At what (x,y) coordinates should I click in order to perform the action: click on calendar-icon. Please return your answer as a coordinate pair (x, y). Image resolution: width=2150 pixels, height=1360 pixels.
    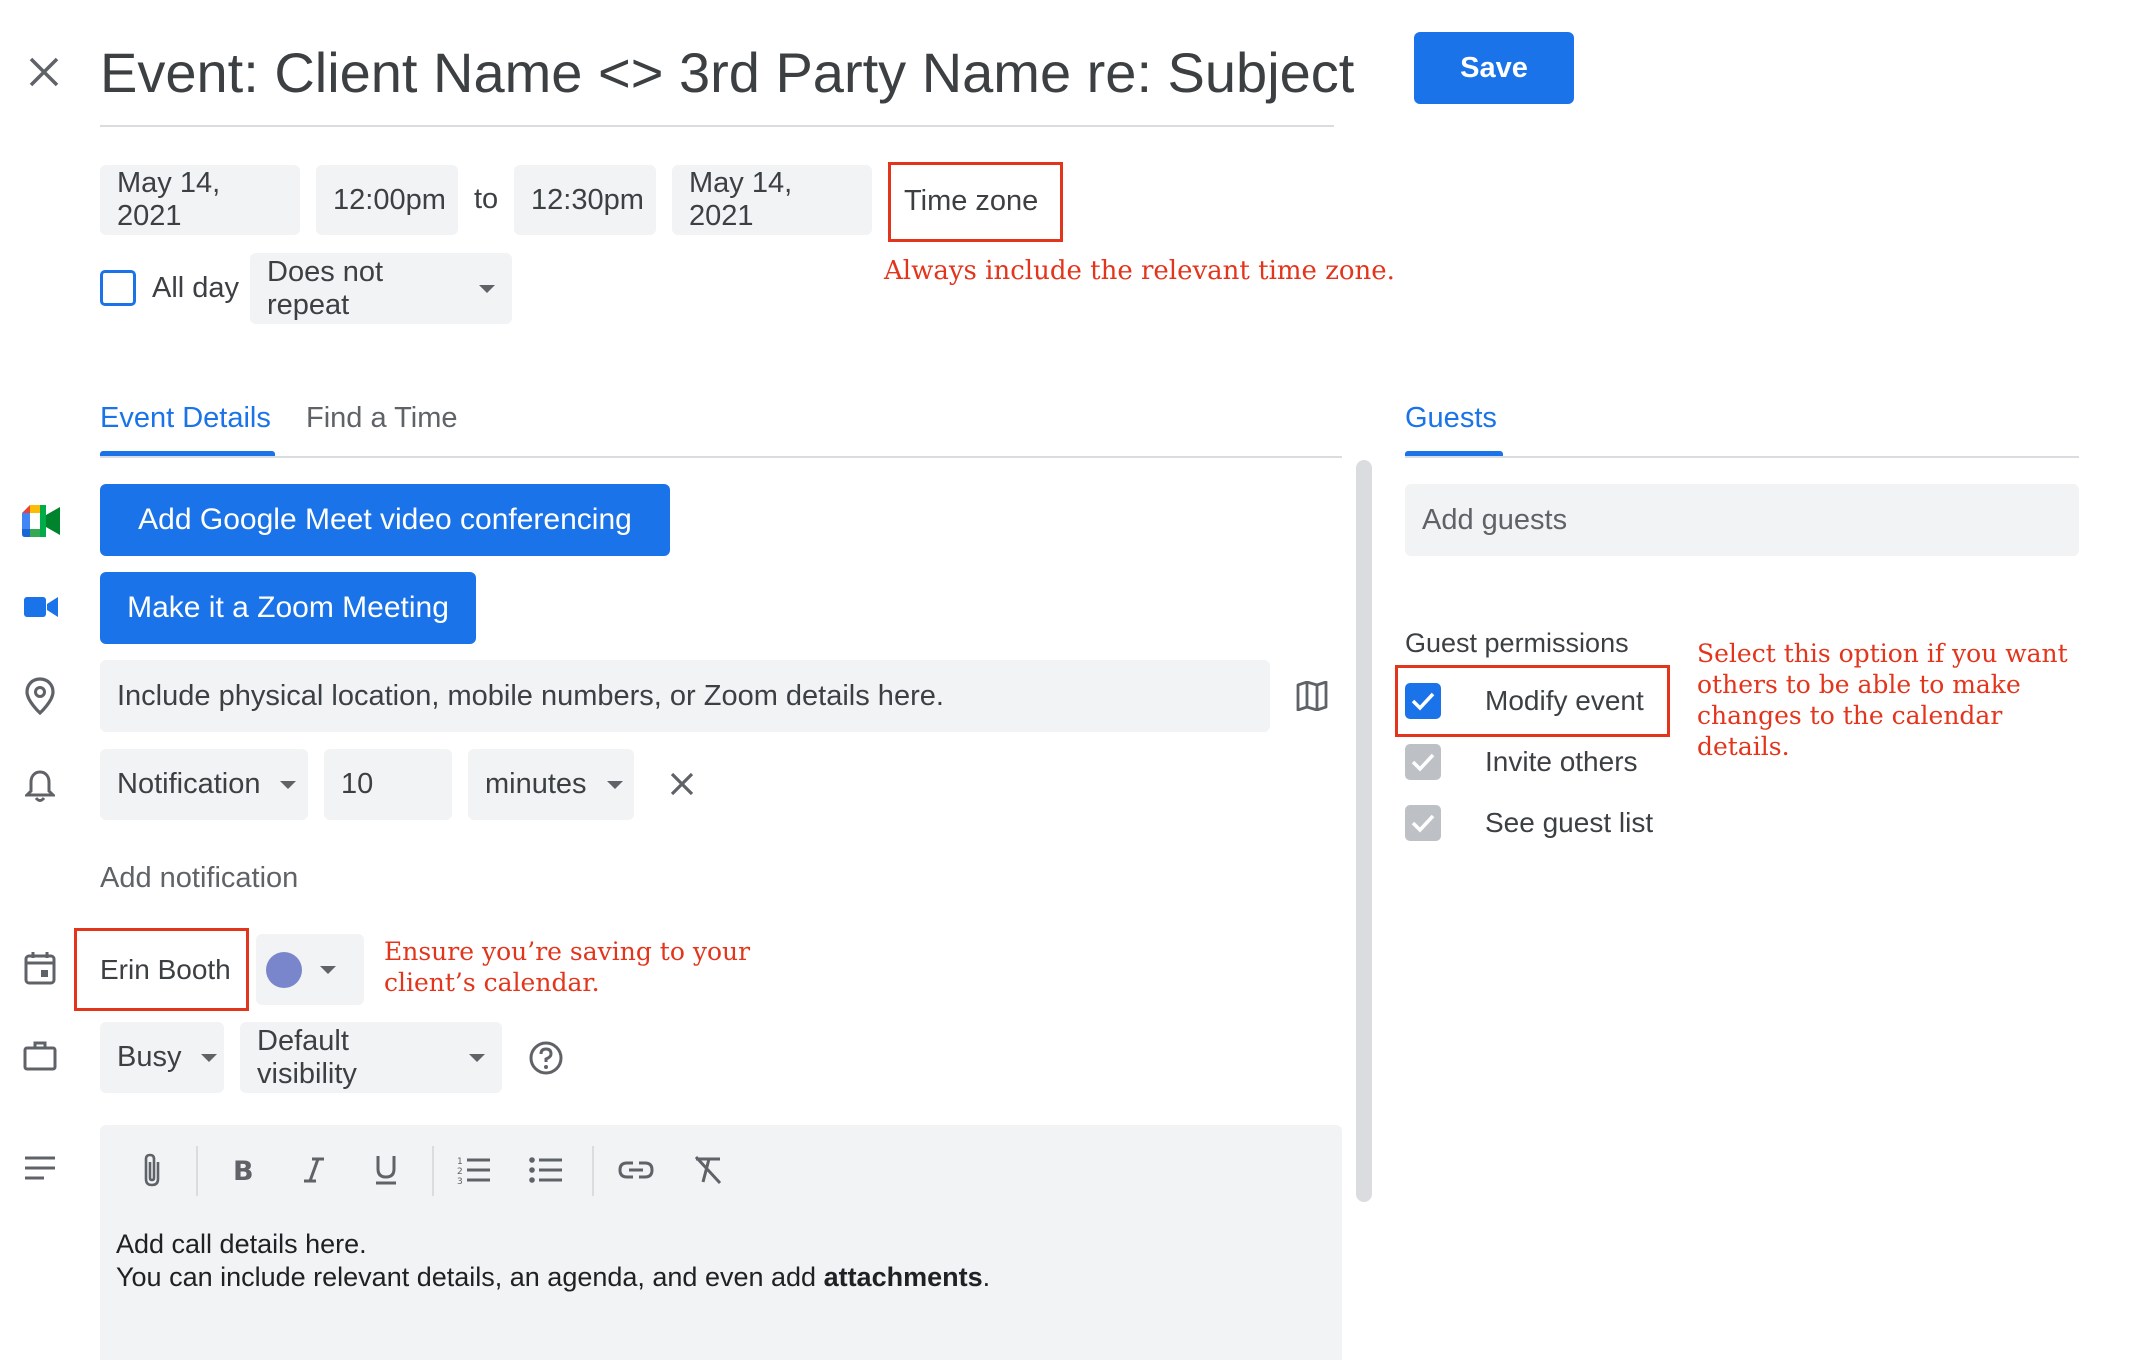
    Looking at the image, I should click on (40, 968).